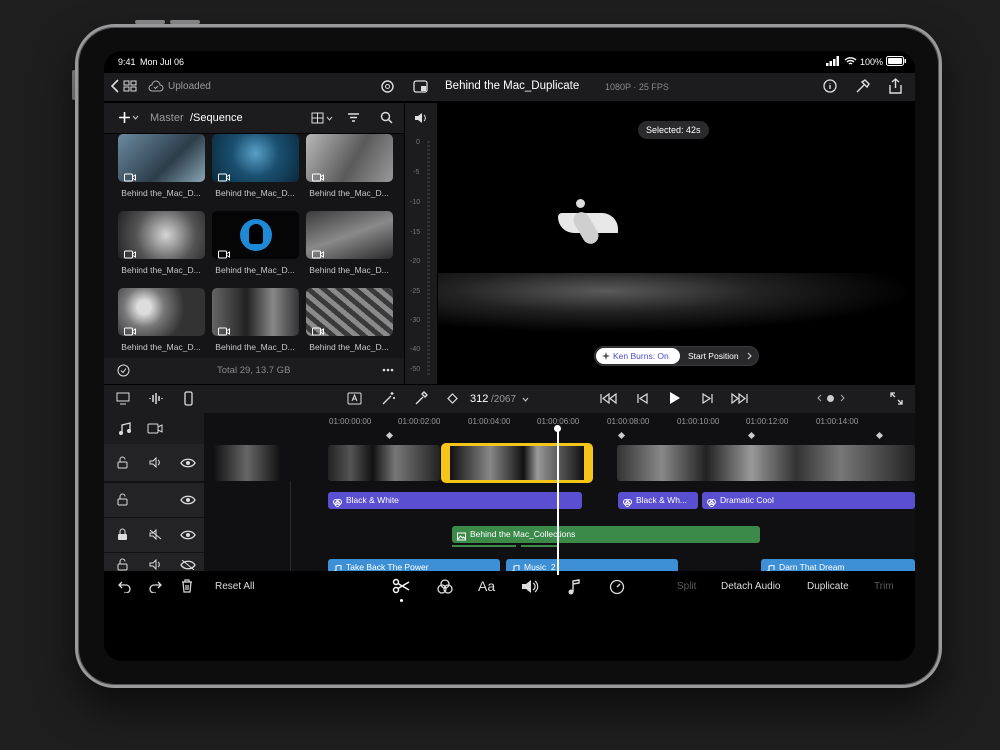  What do you see at coordinates (617, 587) in the screenshot?
I see `speed-icon` at bounding box center [617, 587].